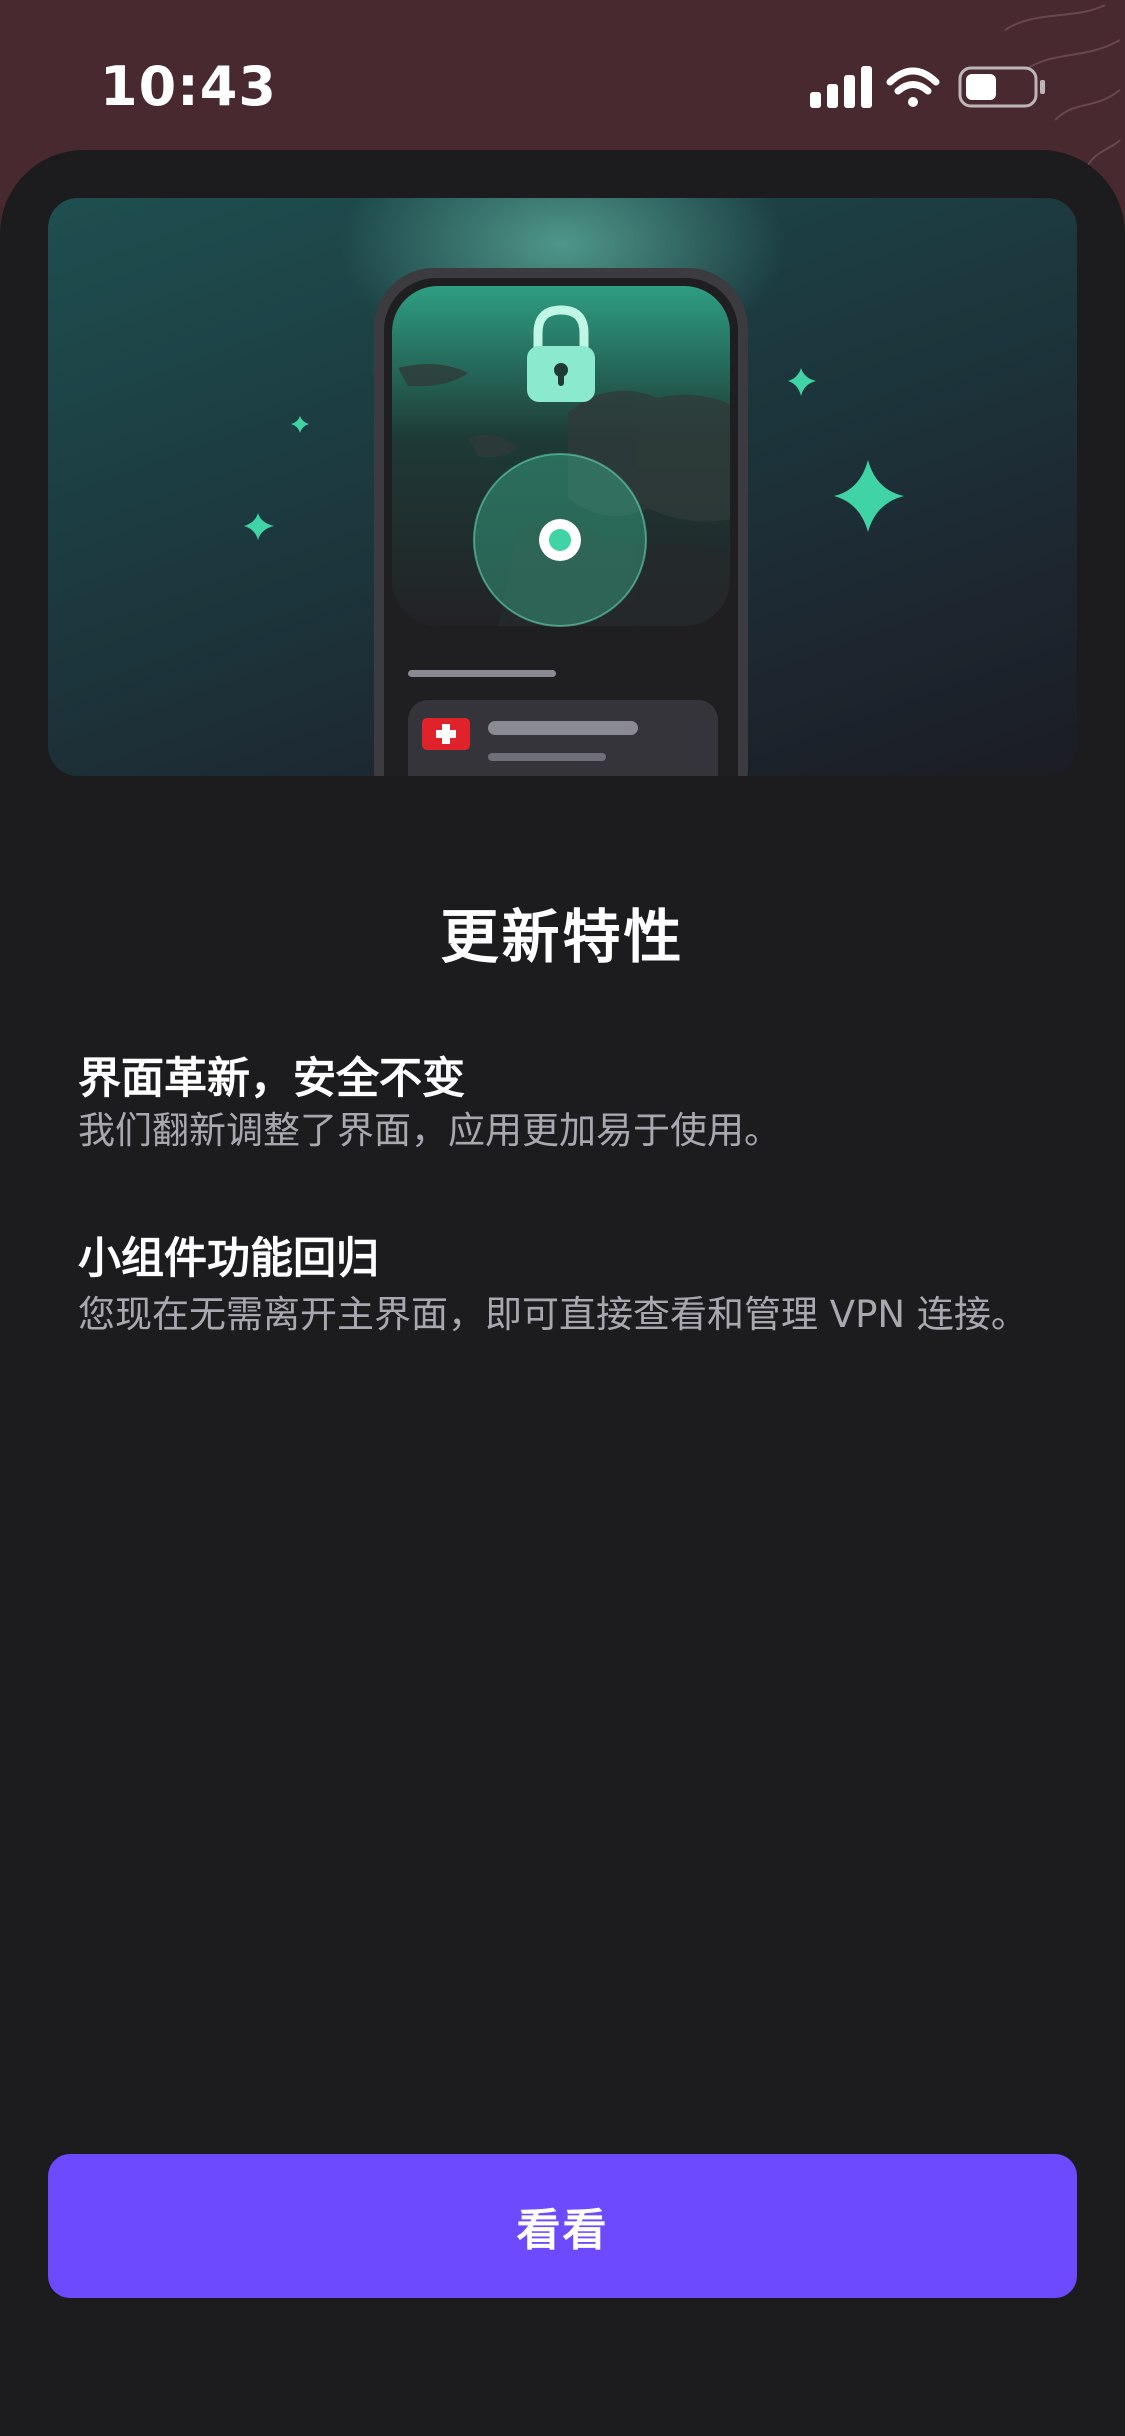 This screenshot has height=2436, width=1125. What do you see at coordinates (913, 87) in the screenshot?
I see `wifi-icon` at bounding box center [913, 87].